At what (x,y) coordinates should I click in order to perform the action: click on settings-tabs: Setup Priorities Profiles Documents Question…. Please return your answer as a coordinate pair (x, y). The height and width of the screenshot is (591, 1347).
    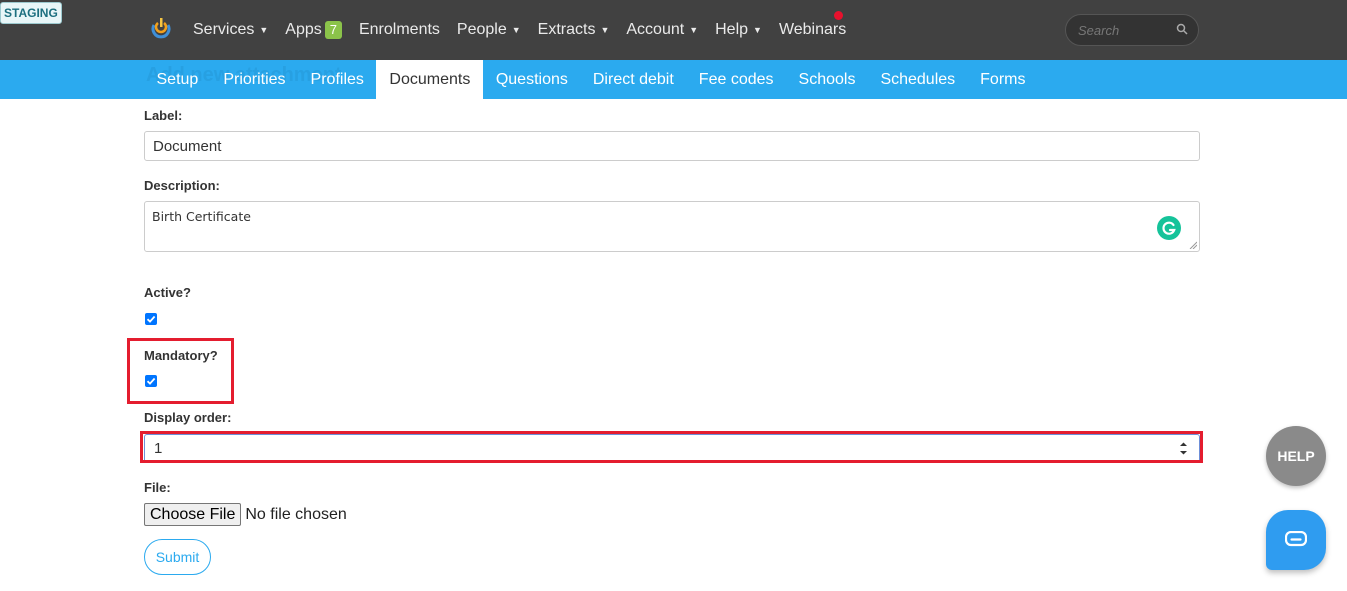
    Looking at the image, I should click on (591, 79).